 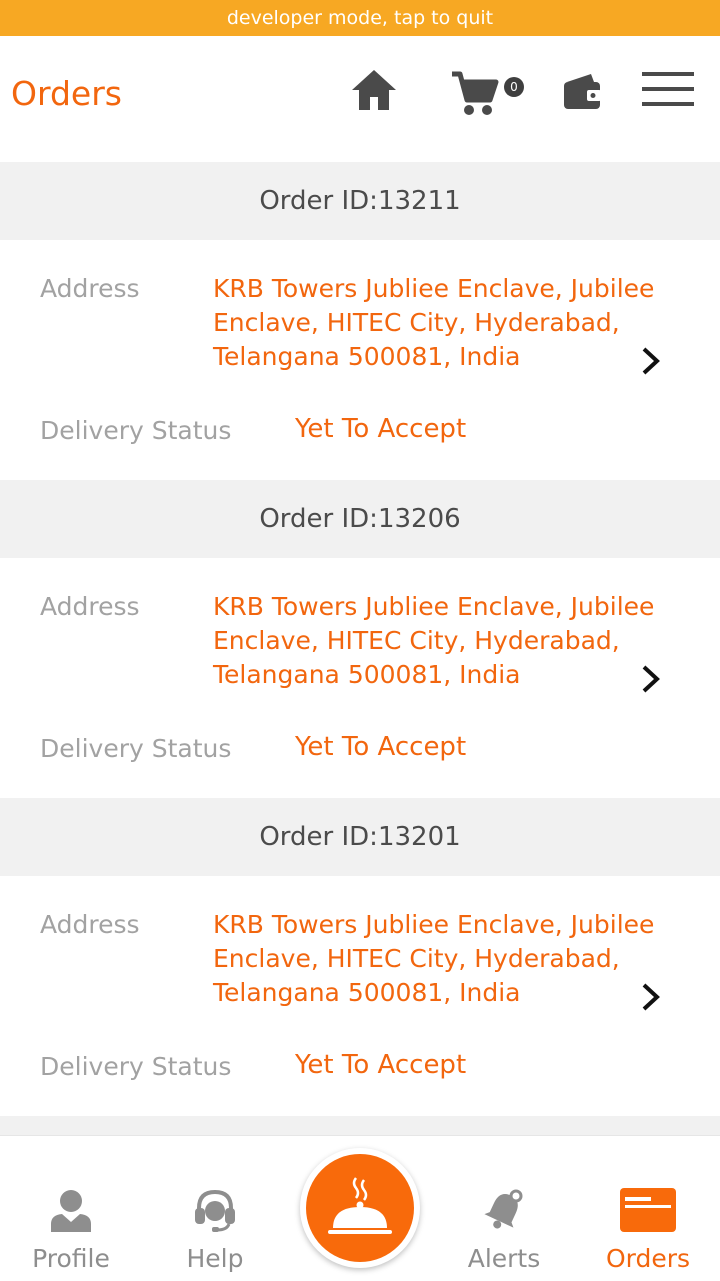 I want to click on cart-count-badge: 0, so click(x=514, y=87).